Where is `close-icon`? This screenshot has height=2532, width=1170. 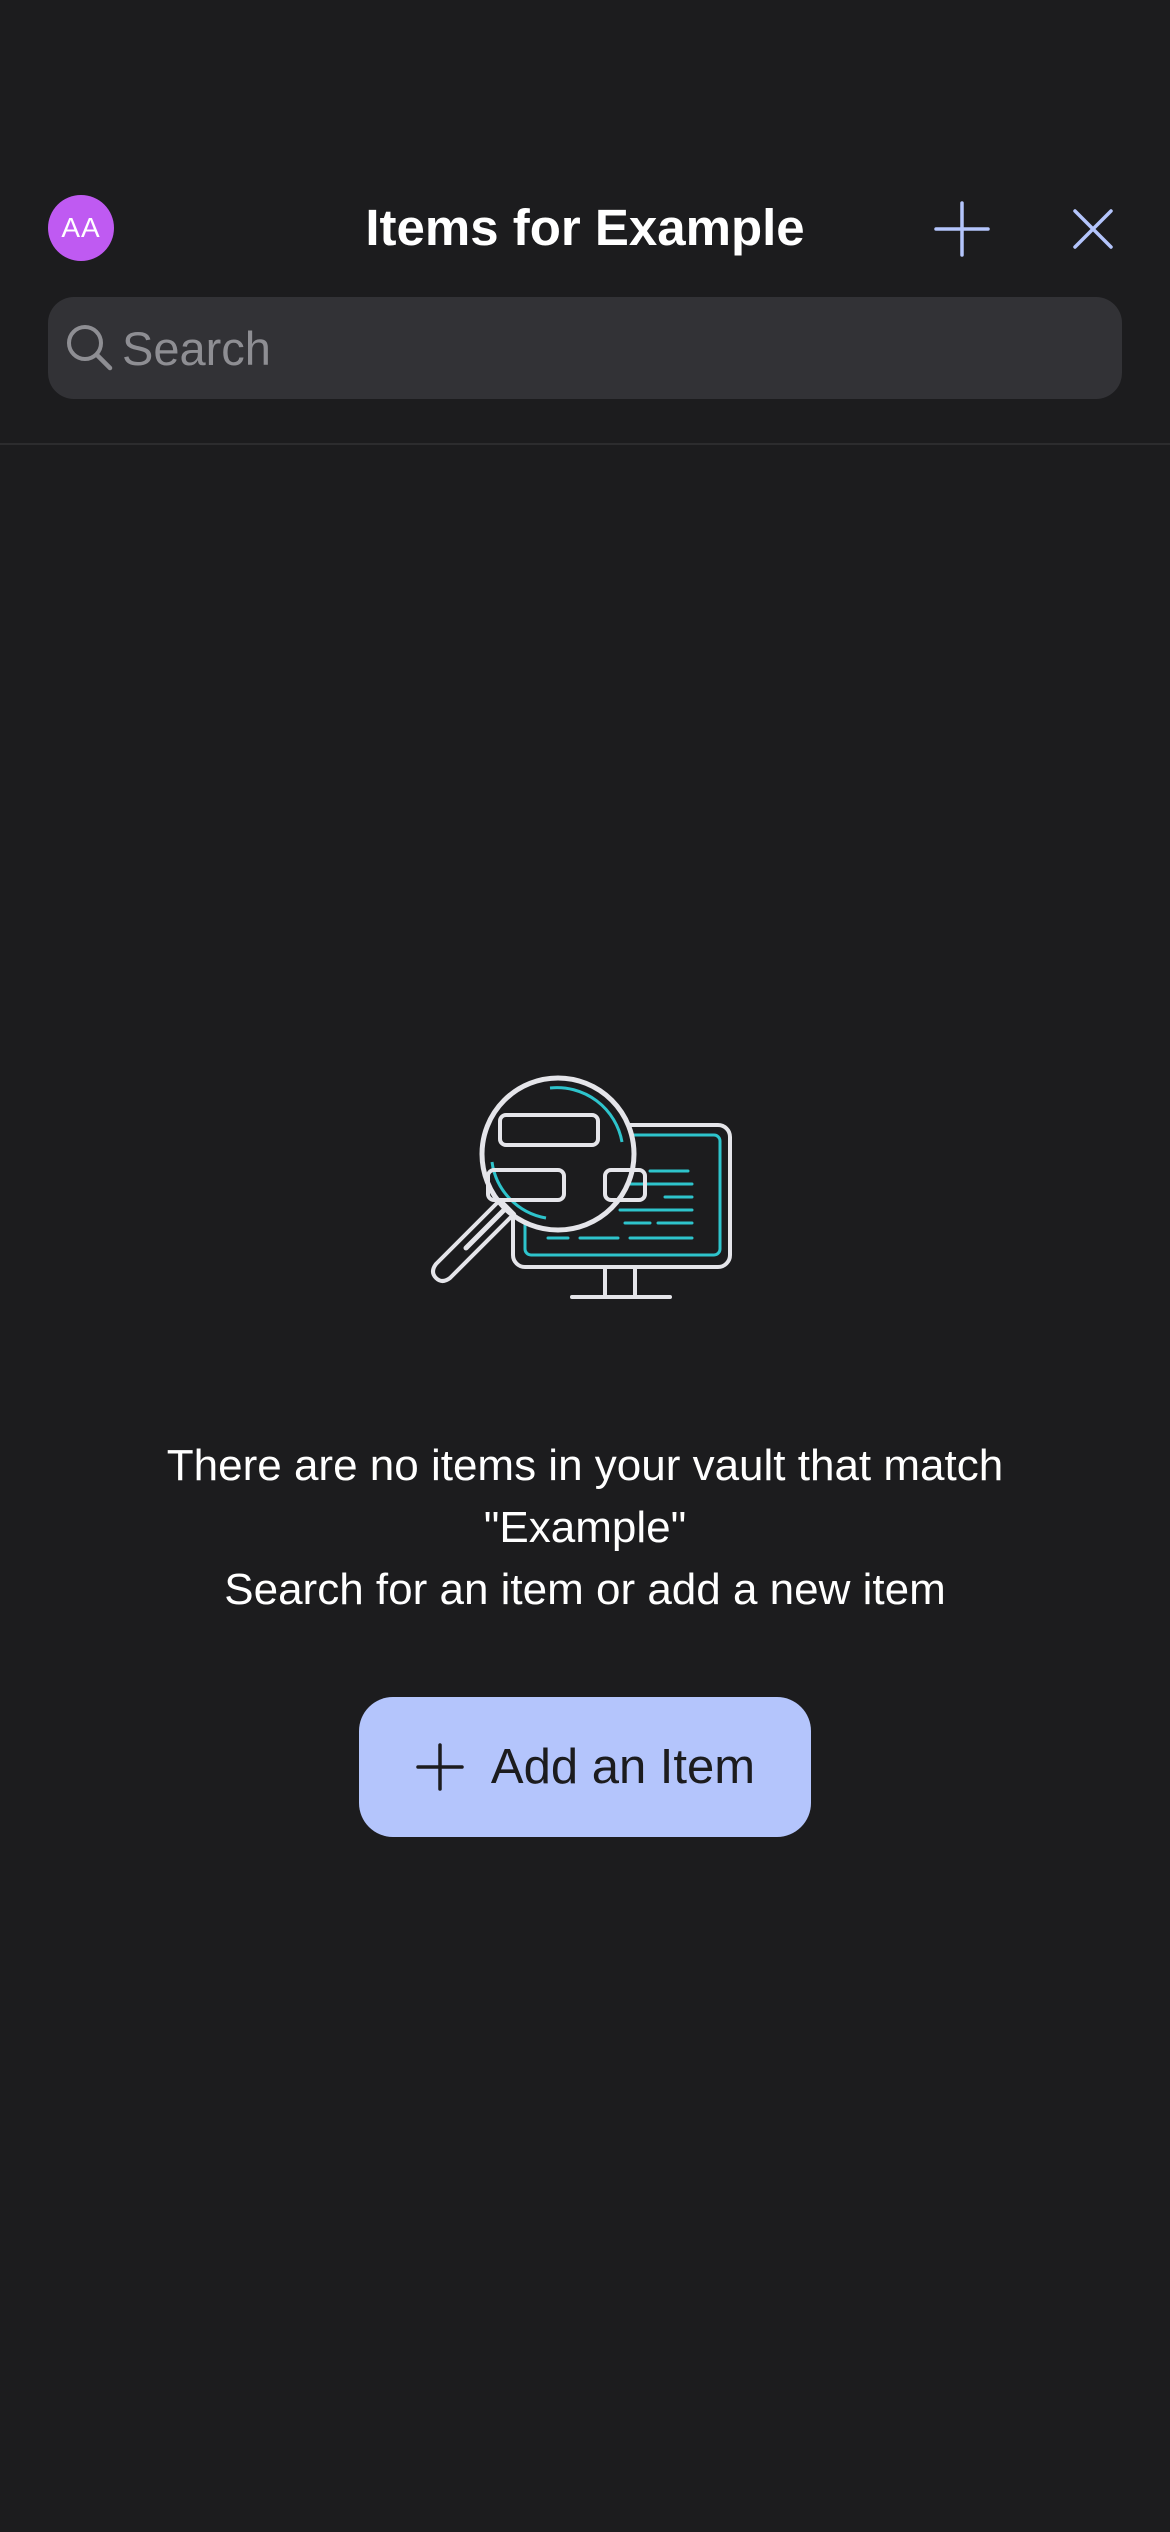 close-icon is located at coordinates (1093, 229).